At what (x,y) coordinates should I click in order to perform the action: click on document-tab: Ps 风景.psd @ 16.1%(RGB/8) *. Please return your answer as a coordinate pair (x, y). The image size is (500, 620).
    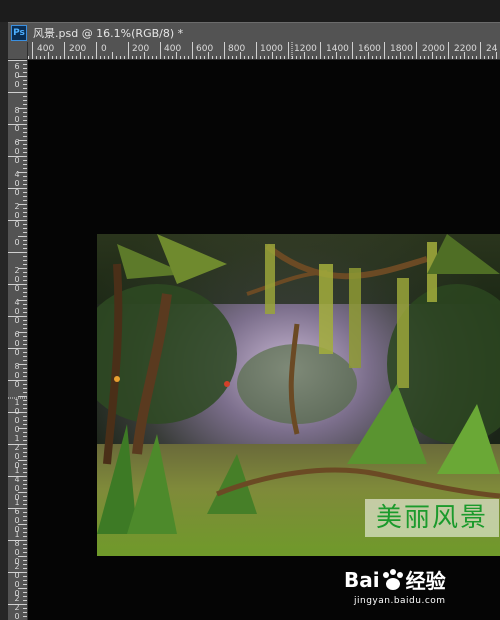
    Looking at the image, I should click on (254, 32).